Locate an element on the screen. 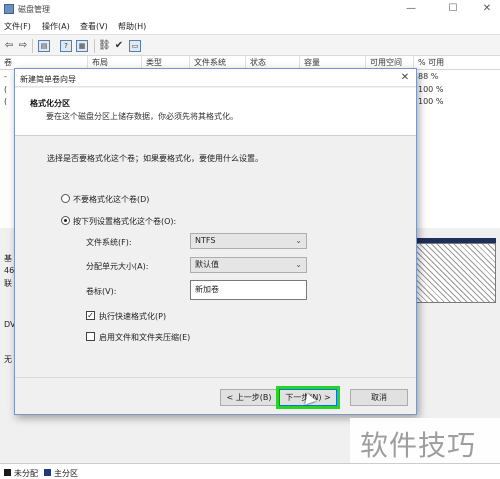 Image resolution: width=500 pixels, height=479 pixels. radio-no-format-label: 不要格式化这个卷(D) is located at coordinates (111, 199).